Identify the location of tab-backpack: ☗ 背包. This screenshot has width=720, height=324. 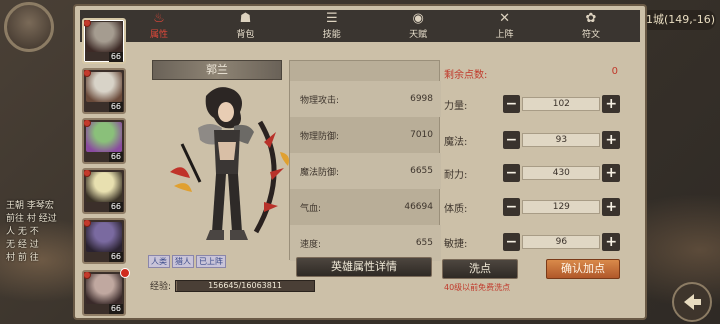
(245, 26).